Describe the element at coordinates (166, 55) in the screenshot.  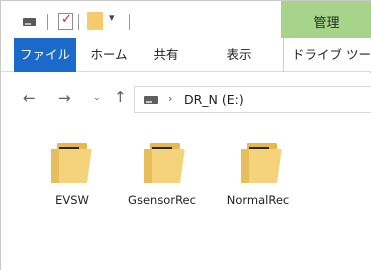
I see `tab-share: 共有` at that location.